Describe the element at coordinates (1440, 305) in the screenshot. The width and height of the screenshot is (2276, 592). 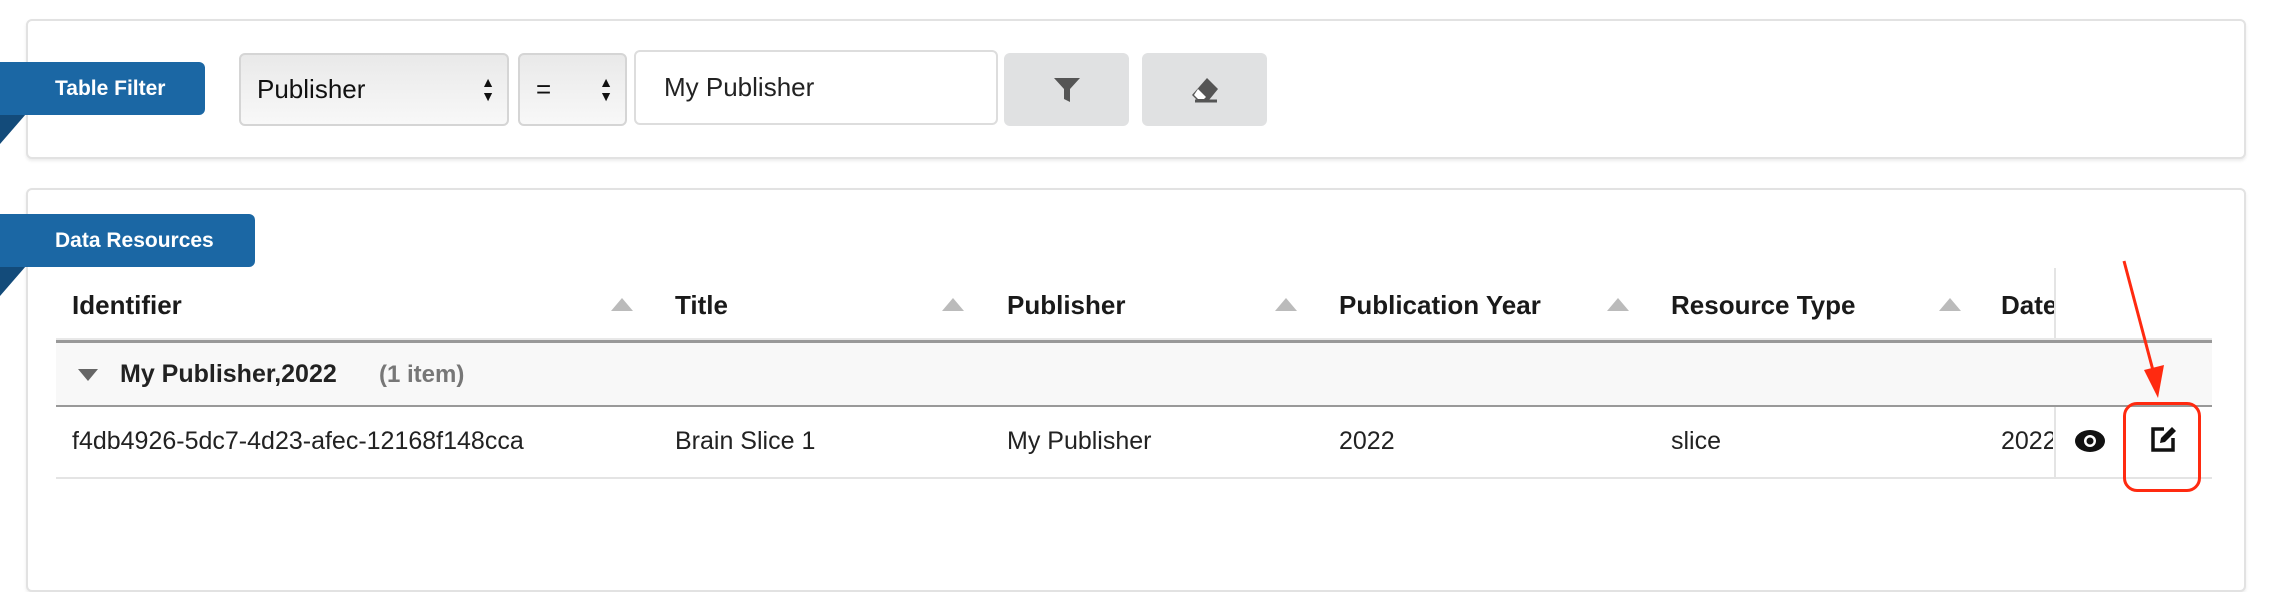
I see `column-header-publication-year: Publication Year` at that location.